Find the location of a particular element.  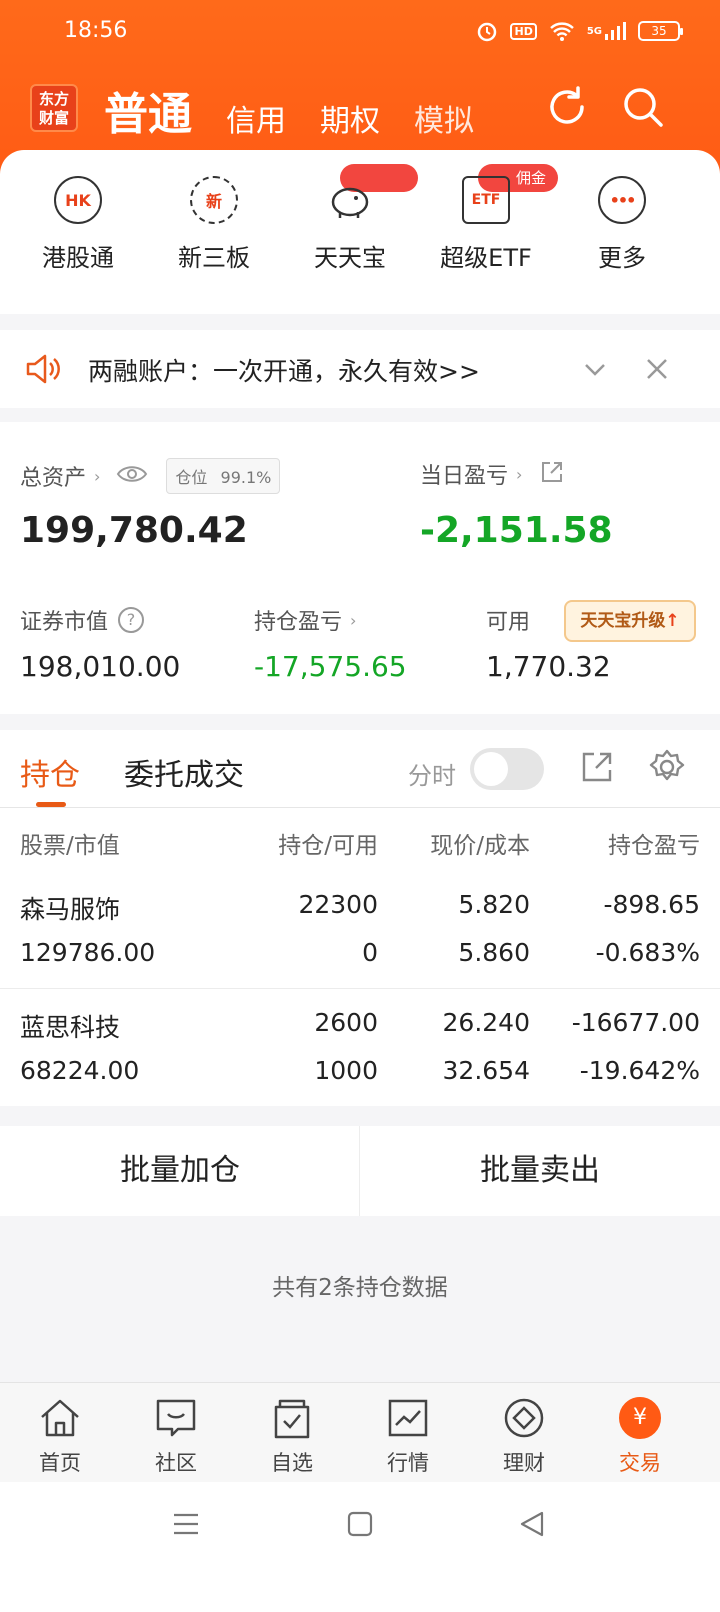

tab-credit: 信用 is located at coordinates (256, 118).